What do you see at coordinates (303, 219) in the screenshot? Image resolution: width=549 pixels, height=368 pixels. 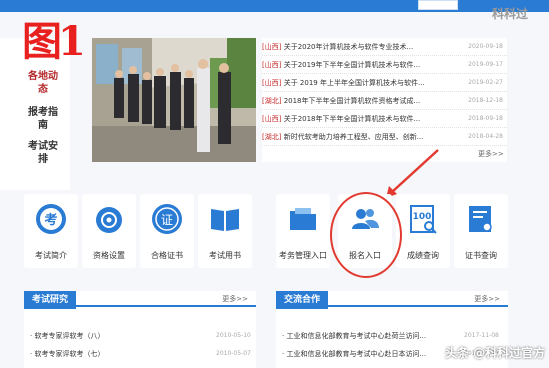 I see `folder-icon` at bounding box center [303, 219].